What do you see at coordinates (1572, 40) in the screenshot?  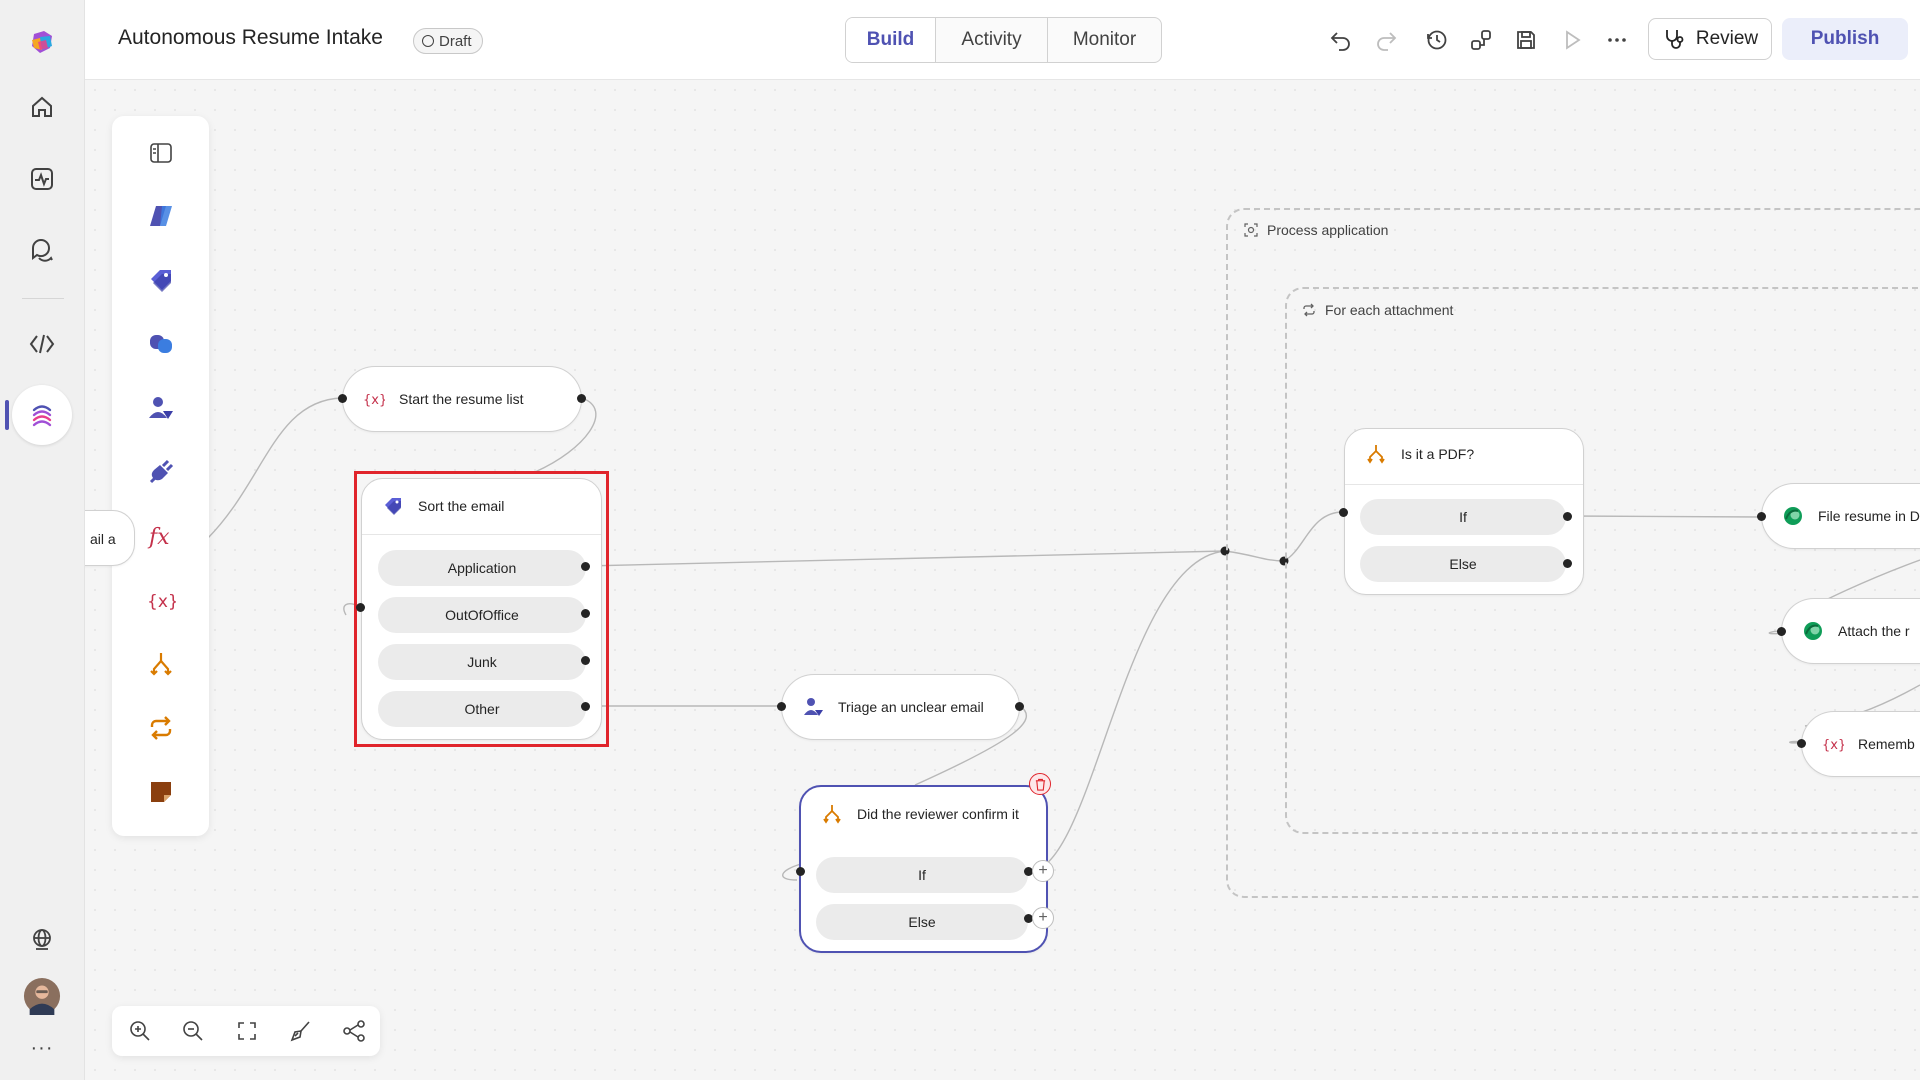 I see `run-icon` at bounding box center [1572, 40].